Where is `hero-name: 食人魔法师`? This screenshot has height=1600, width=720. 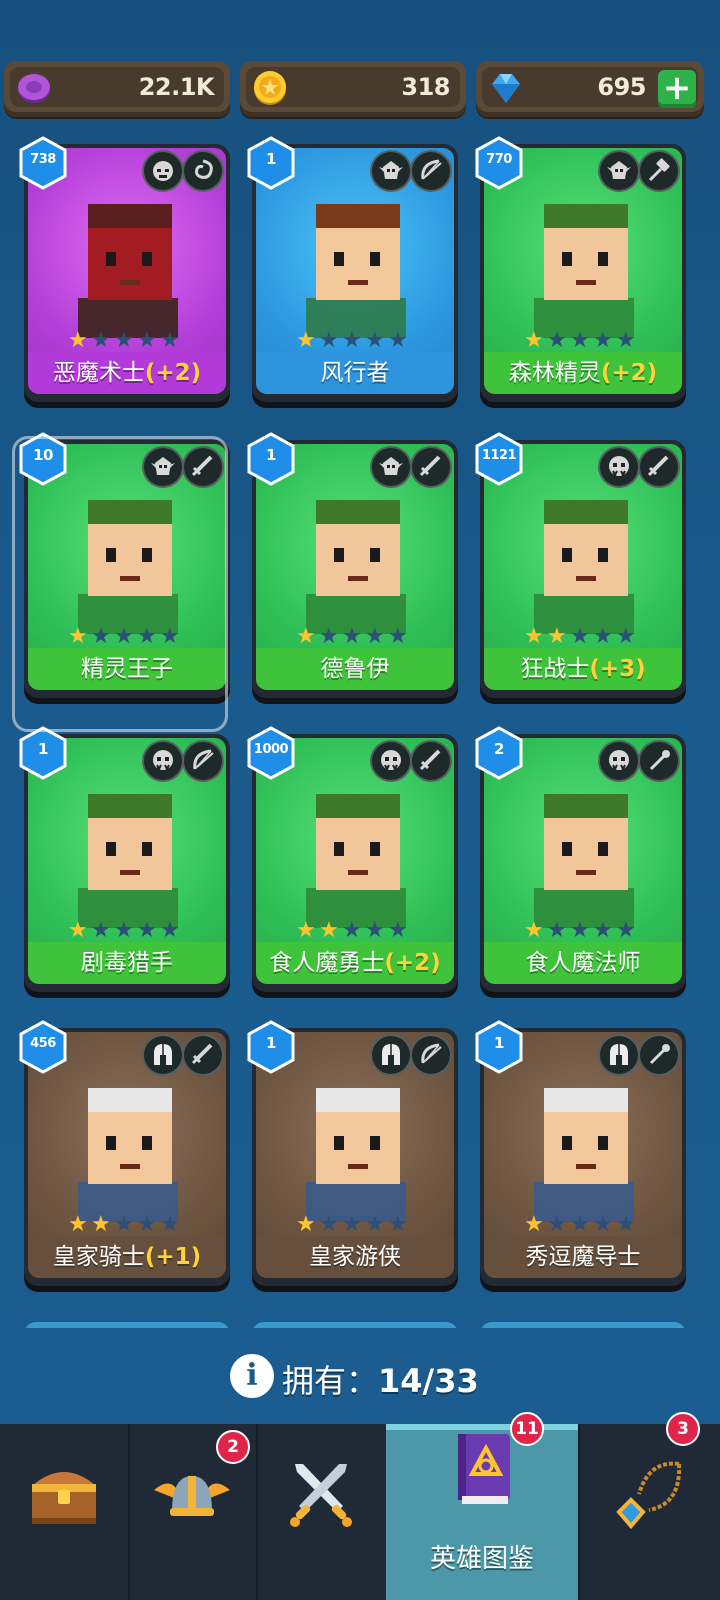 hero-name: 食人魔法师 is located at coordinates (583, 963).